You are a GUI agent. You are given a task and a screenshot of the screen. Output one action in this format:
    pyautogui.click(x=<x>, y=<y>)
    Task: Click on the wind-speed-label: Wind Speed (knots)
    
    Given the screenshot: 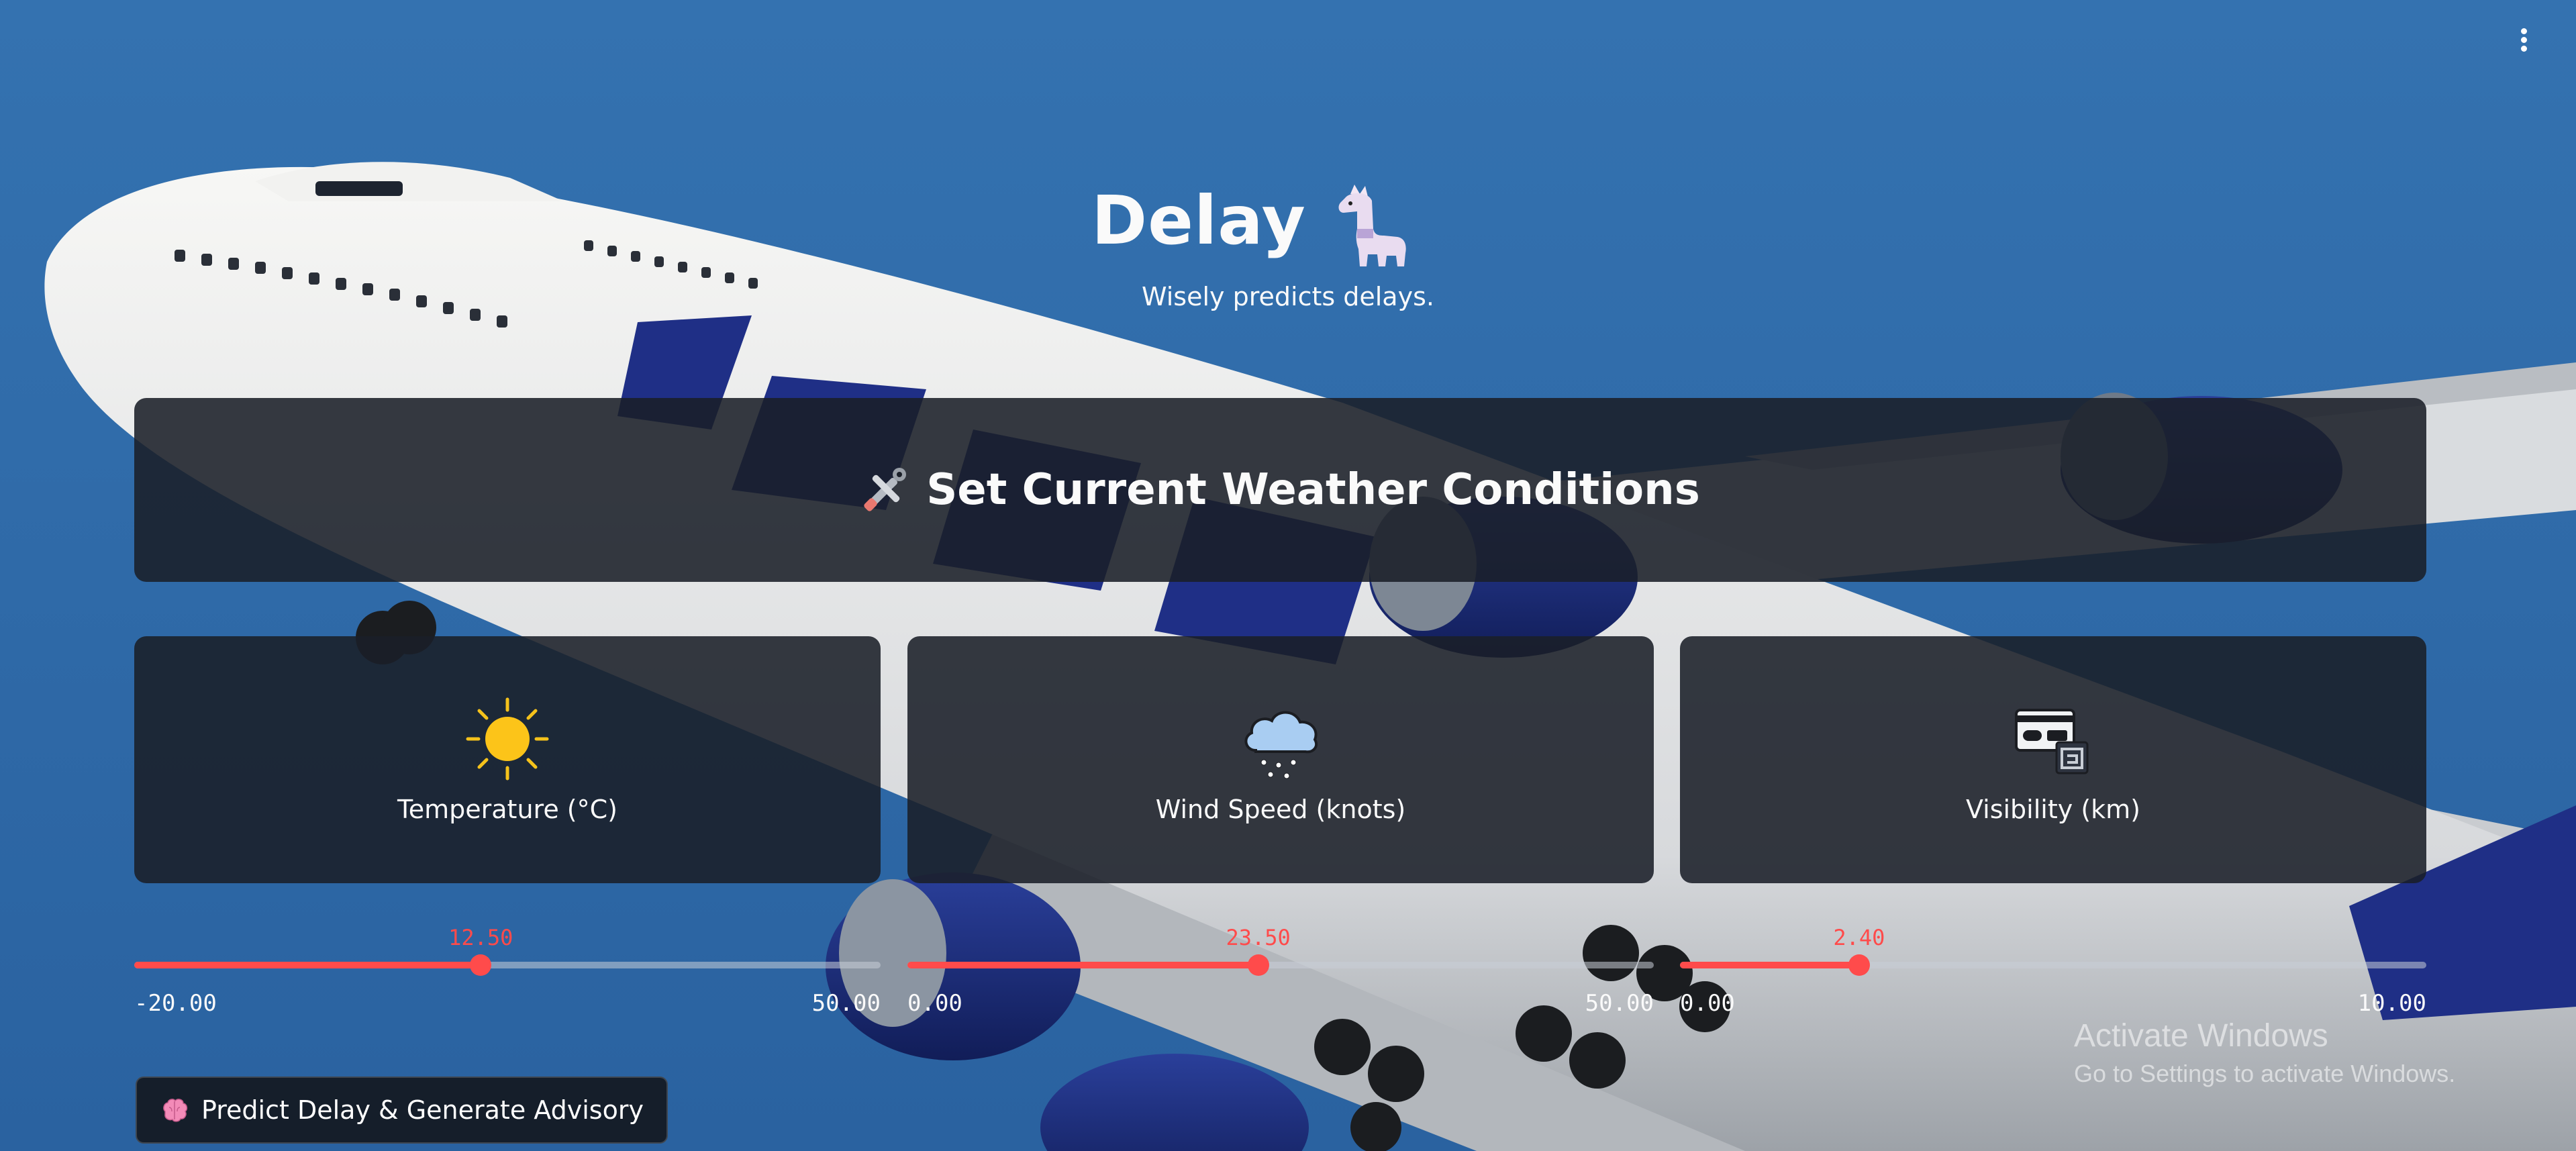 What is the action you would take?
    pyautogui.click(x=1280, y=809)
    